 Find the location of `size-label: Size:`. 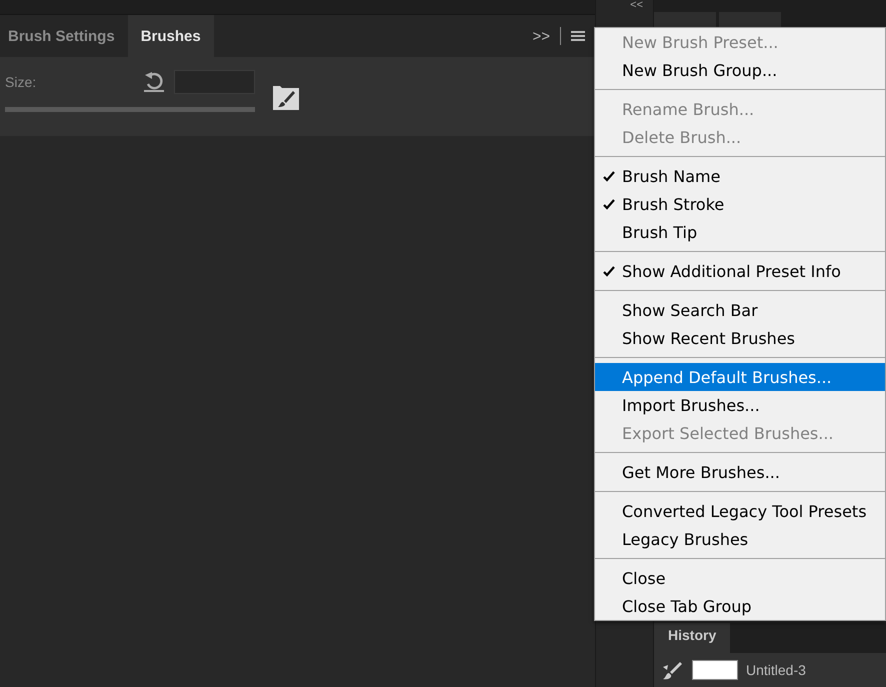

size-label: Size: is located at coordinates (21, 82).